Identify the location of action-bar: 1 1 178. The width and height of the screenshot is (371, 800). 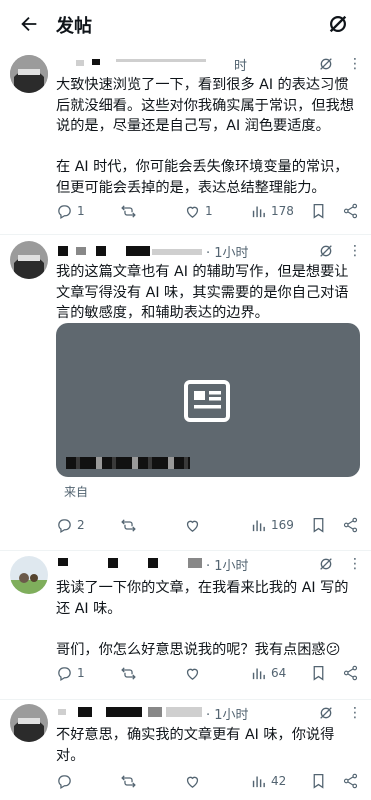
(208, 212).